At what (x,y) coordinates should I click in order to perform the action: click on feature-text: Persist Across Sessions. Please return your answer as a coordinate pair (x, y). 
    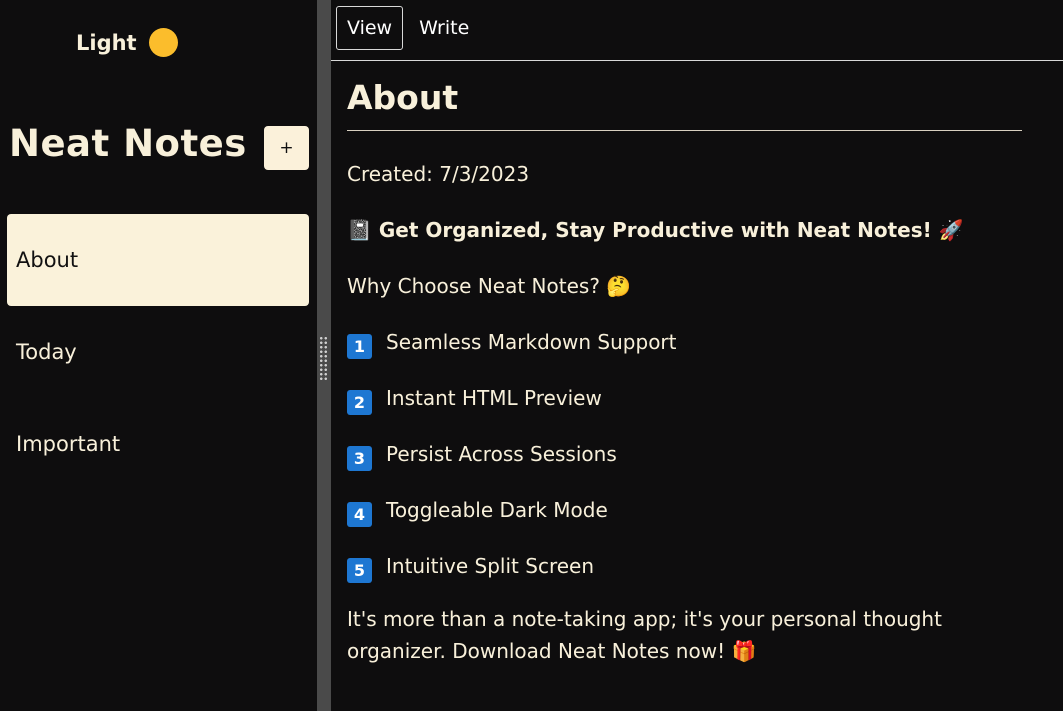
    Looking at the image, I should click on (501, 454).